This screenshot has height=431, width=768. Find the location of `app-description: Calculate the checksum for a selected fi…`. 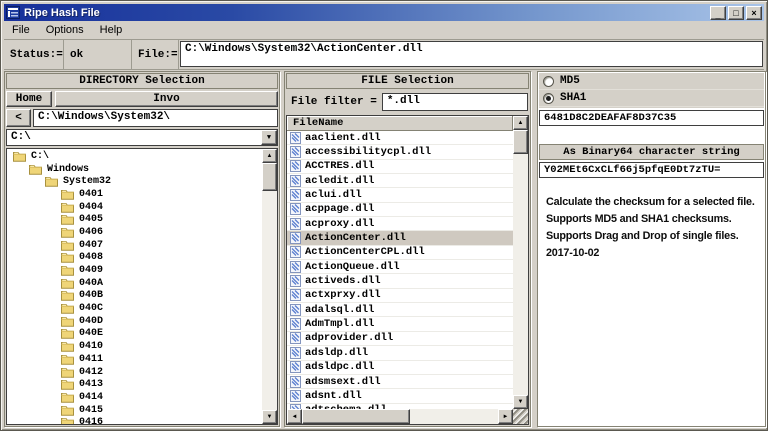

app-description: Calculate the checksum for a selected fi… is located at coordinates (654, 228).